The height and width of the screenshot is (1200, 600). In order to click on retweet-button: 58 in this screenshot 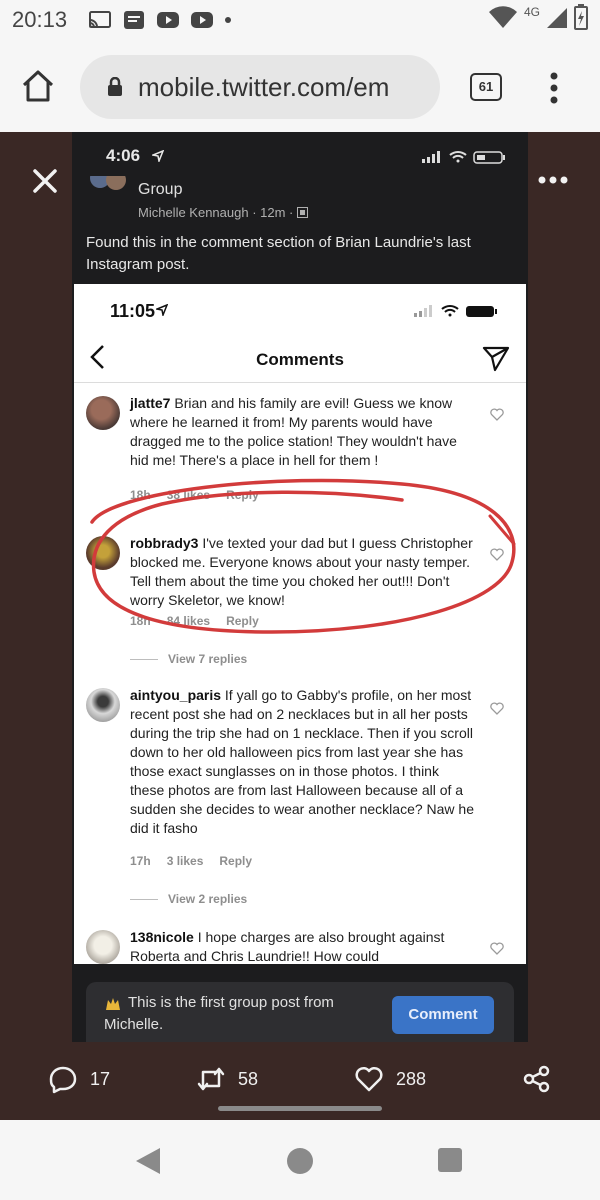, I will do `click(227, 1079)`.